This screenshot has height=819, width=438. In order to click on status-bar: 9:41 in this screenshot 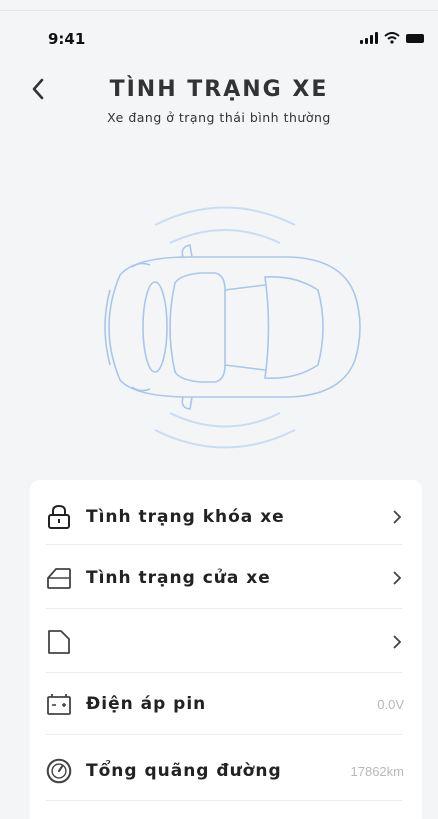, I will do `click(219, 31)`.